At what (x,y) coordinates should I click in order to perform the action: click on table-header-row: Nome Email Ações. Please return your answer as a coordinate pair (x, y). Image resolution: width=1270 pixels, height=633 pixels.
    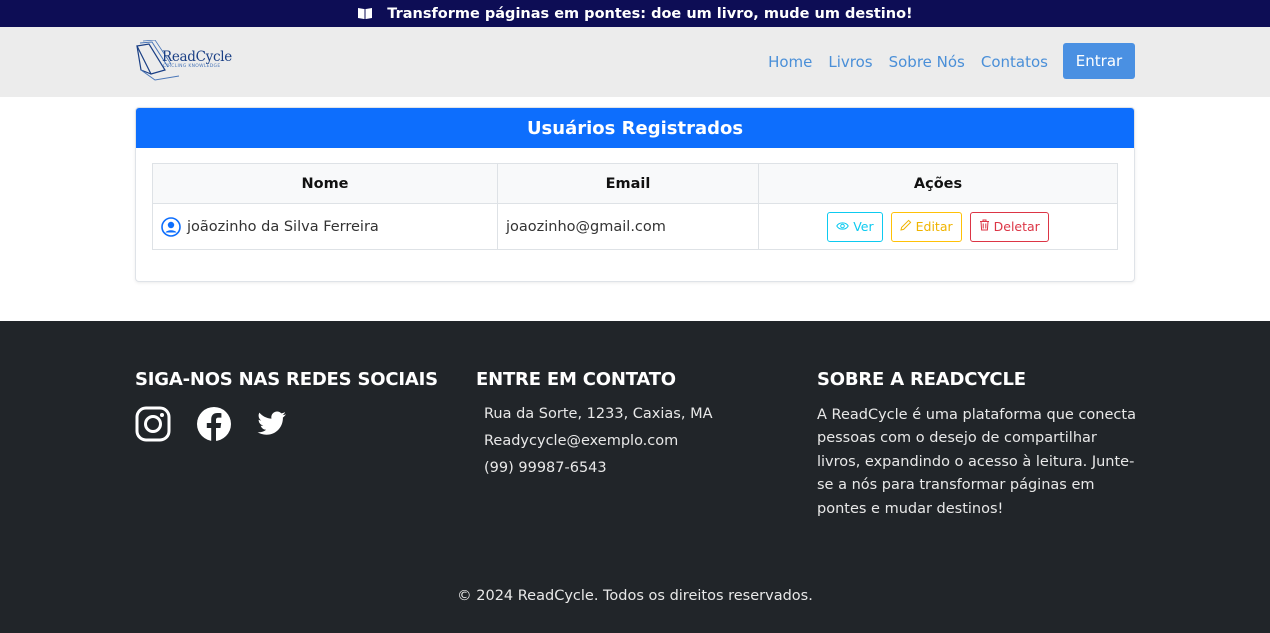
    Looking at the image, I should click on (635, 183).